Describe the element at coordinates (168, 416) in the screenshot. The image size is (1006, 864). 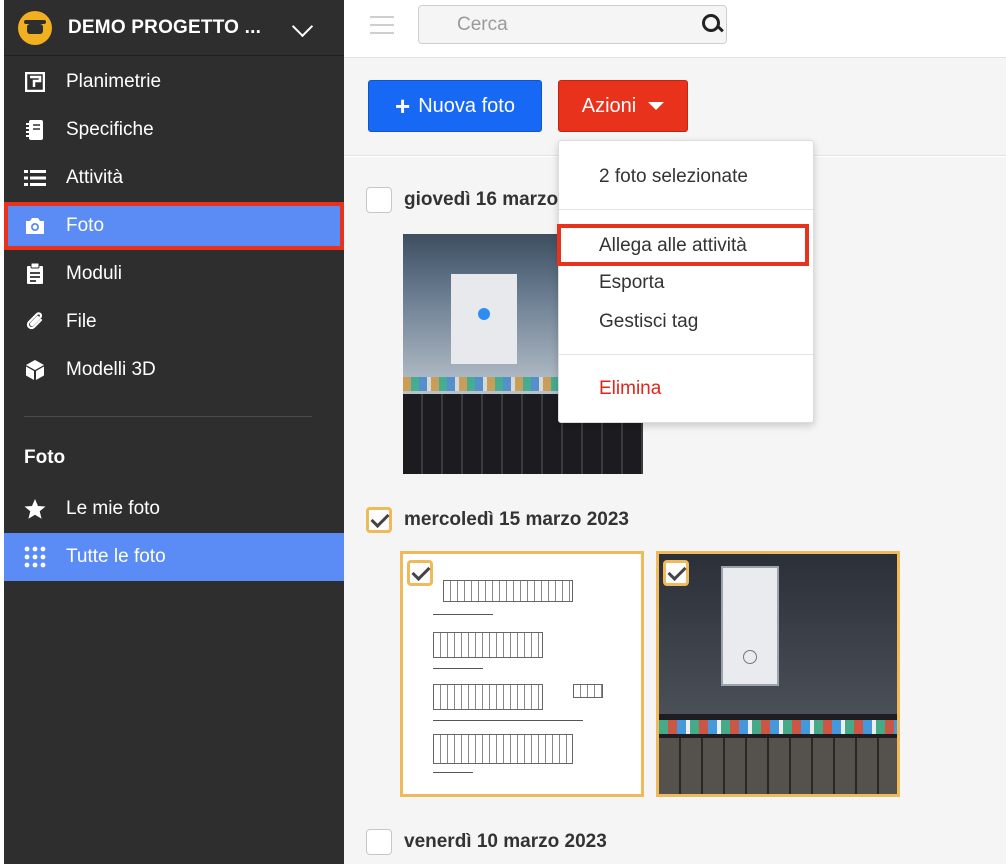
I see `sidebar-divider` at that location.